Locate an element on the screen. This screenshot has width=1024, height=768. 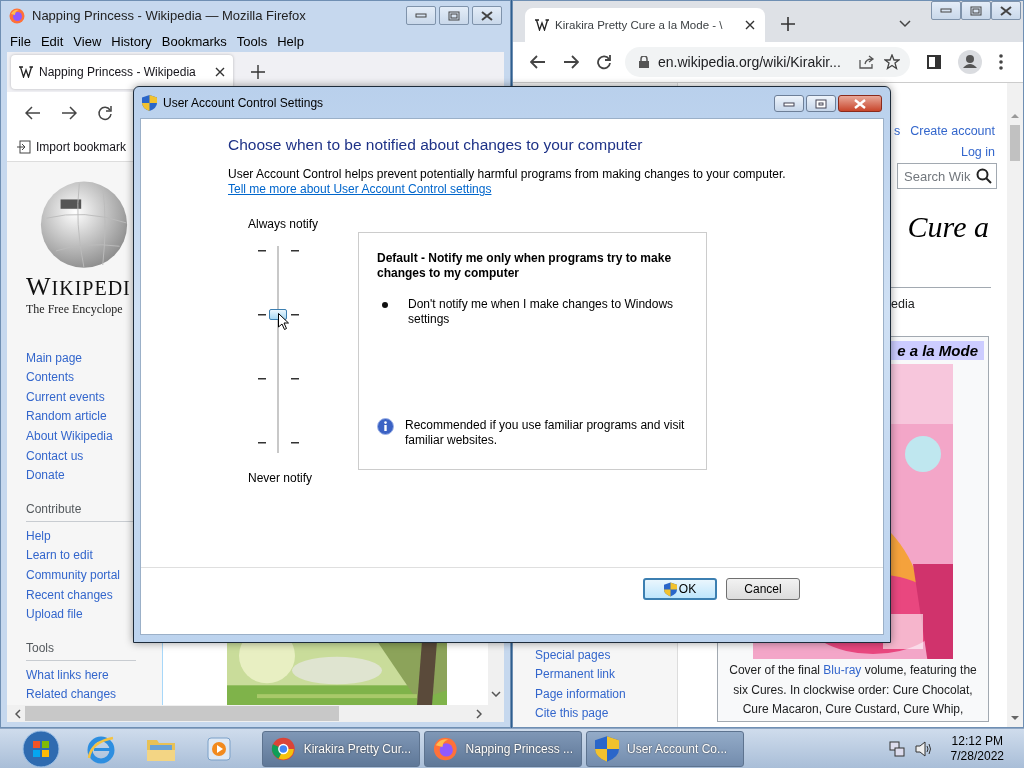
description-text: User Account Control helps prevent potentially harmful programs from making changes to your computer. is located at coordinates (507, 174).